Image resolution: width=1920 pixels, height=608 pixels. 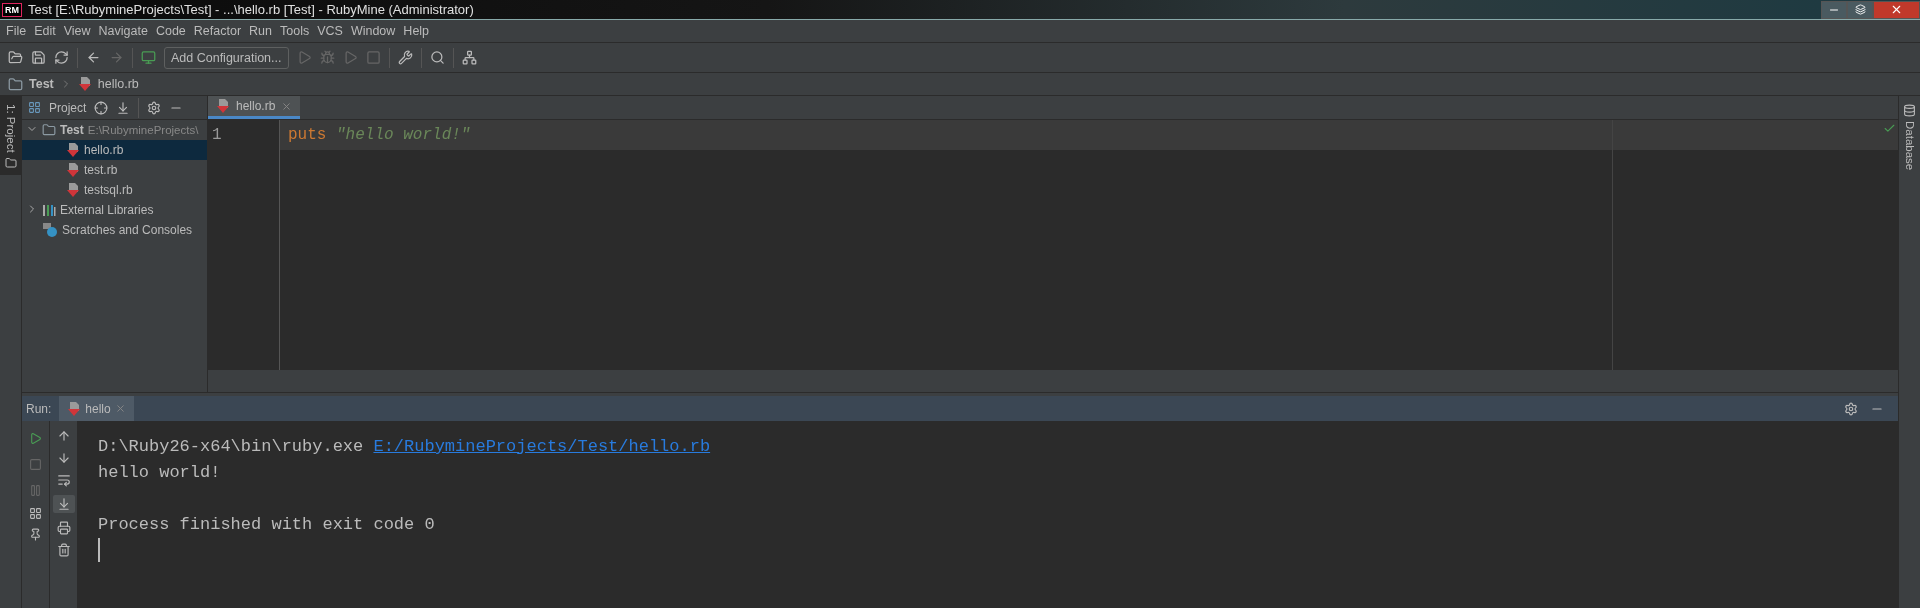 What do you see at coordinates (35, 438) in the screenshot?
I see `run-icon` at bounding box center [35, 438].